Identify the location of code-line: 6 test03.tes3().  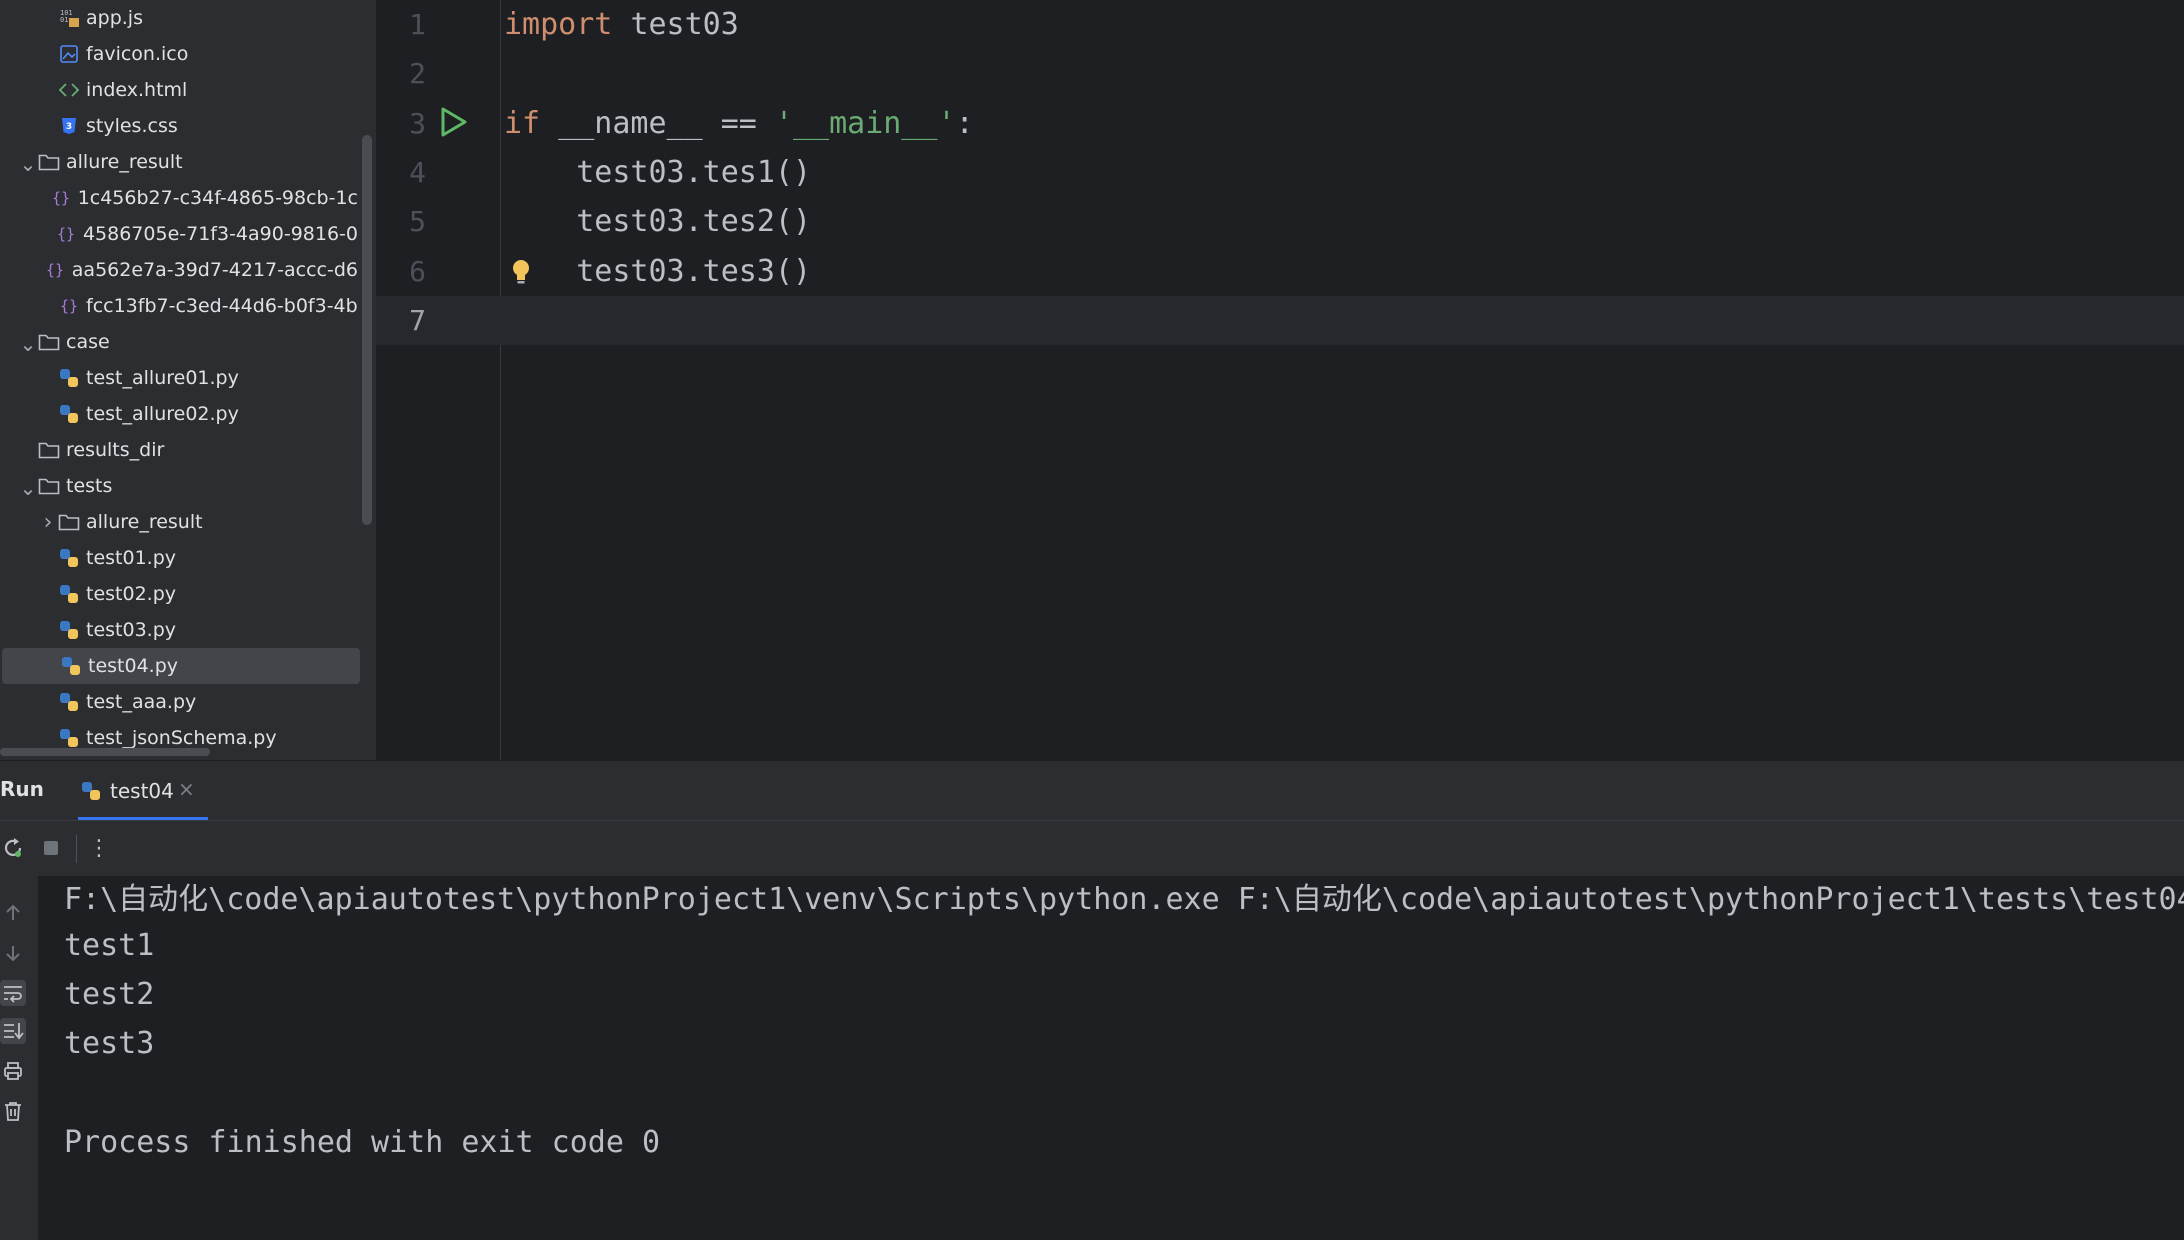
(1280, 271).